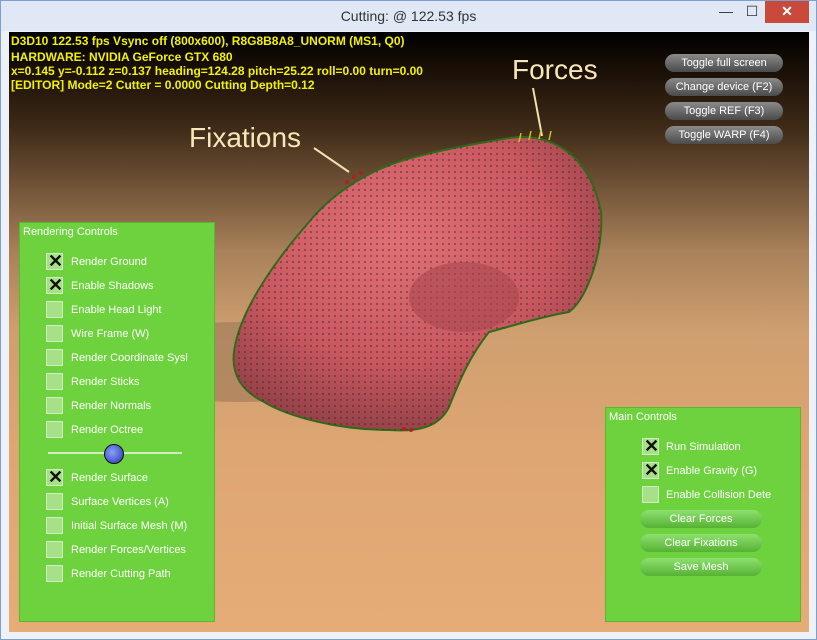 Image resolution: width=817 pixels, height=640 pixels. What do you see at coordinates (70, 232) in the screenshot?
I see `rendering-controls-title: Rendering Controls` at bounding box center [70, 232].